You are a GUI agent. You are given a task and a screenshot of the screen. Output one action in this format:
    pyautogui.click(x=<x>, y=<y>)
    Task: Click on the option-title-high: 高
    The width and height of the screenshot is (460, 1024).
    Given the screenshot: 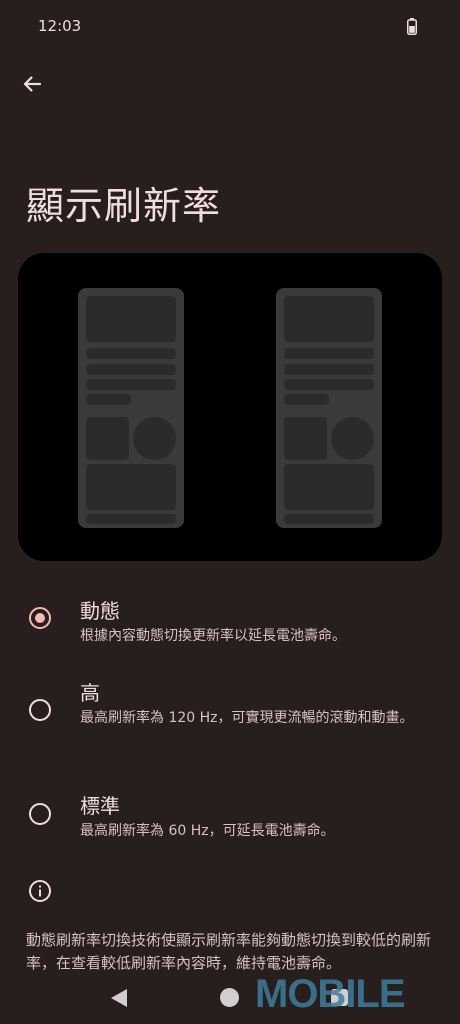 What is the action you would take?
    pyautogui.click(x=90, y=693)
    